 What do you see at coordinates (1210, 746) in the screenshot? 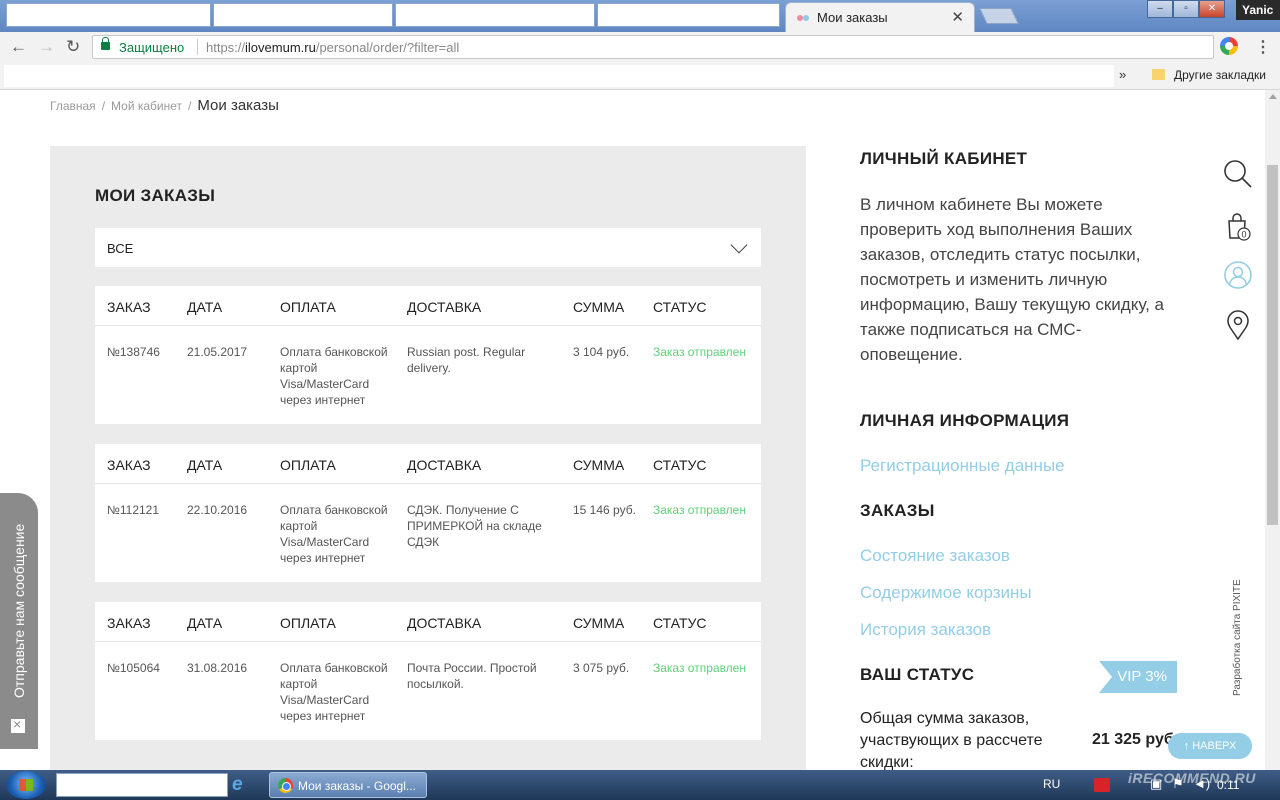
I see `back-to-top-button: ↑ НАВЕРХ` at bounding box center [1210, 746].